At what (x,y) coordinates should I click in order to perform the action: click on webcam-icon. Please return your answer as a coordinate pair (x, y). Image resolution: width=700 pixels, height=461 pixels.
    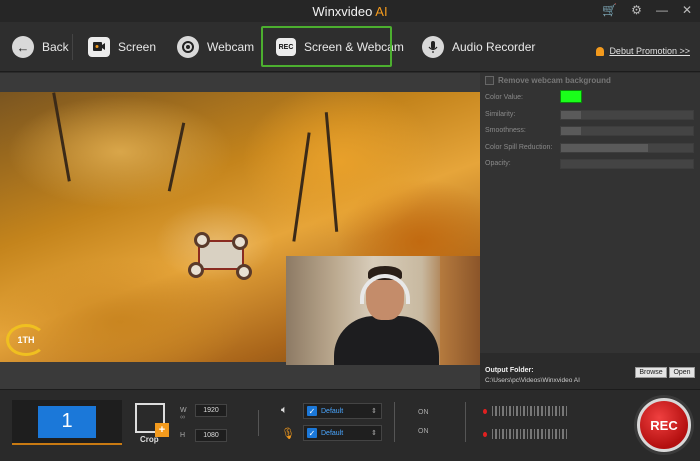
    Looking at the image, I should click on (188, 47).